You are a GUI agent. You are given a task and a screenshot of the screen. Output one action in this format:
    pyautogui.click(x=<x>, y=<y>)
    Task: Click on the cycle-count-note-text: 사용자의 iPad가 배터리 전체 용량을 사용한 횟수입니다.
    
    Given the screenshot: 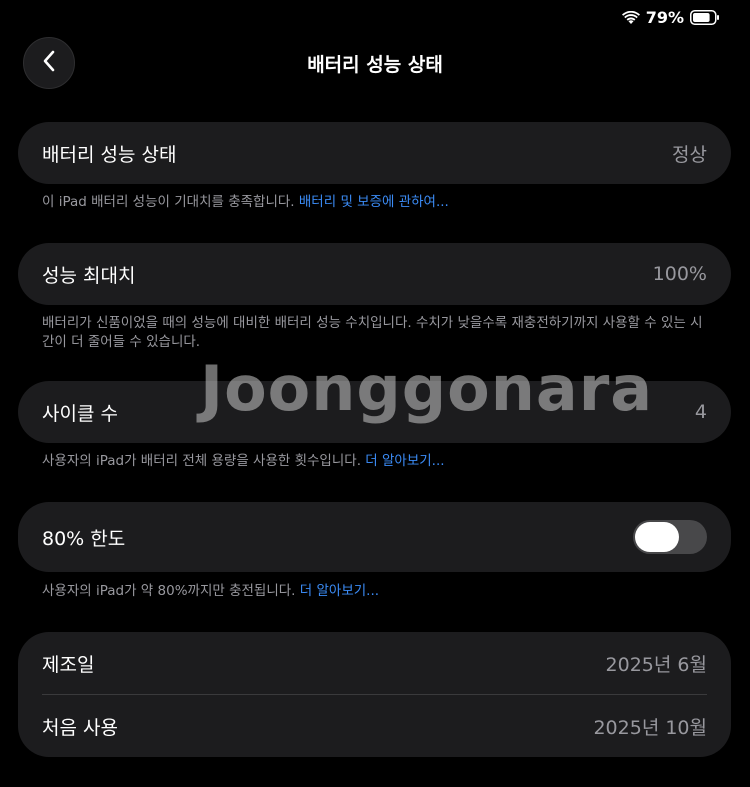 What is the action you would take?
    pyautogui.click(x=204, y=461)
    